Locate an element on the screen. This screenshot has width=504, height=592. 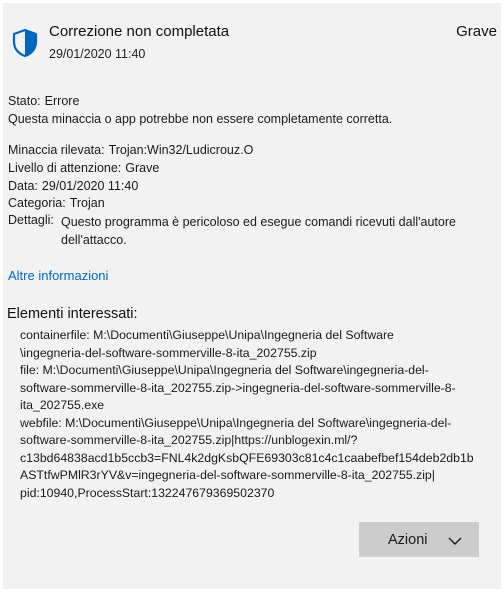
date-label: Data: is located at coordinates (23, 186).